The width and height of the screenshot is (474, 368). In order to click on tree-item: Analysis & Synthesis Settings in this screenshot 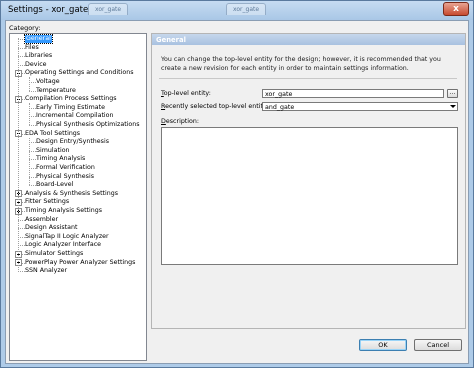, I will do `click(78, 194)`.